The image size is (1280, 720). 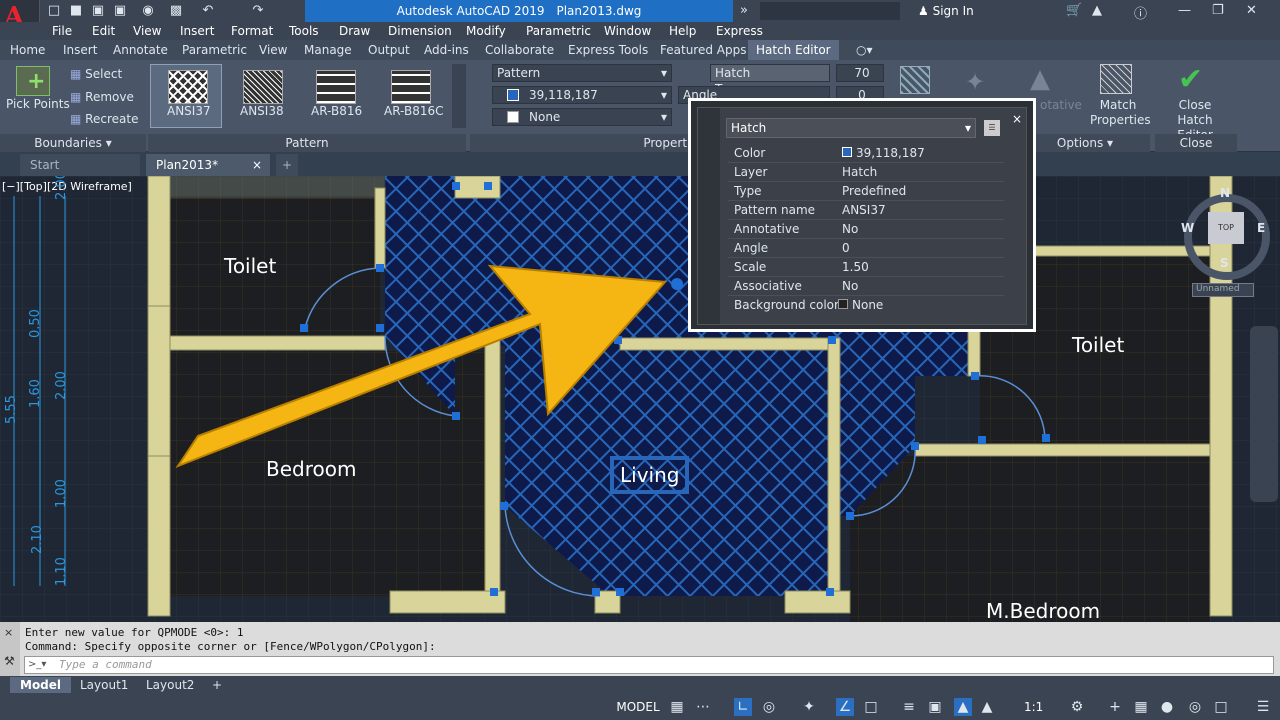 I want to click on pick-points-icon: +, so click(x=33, y=81).